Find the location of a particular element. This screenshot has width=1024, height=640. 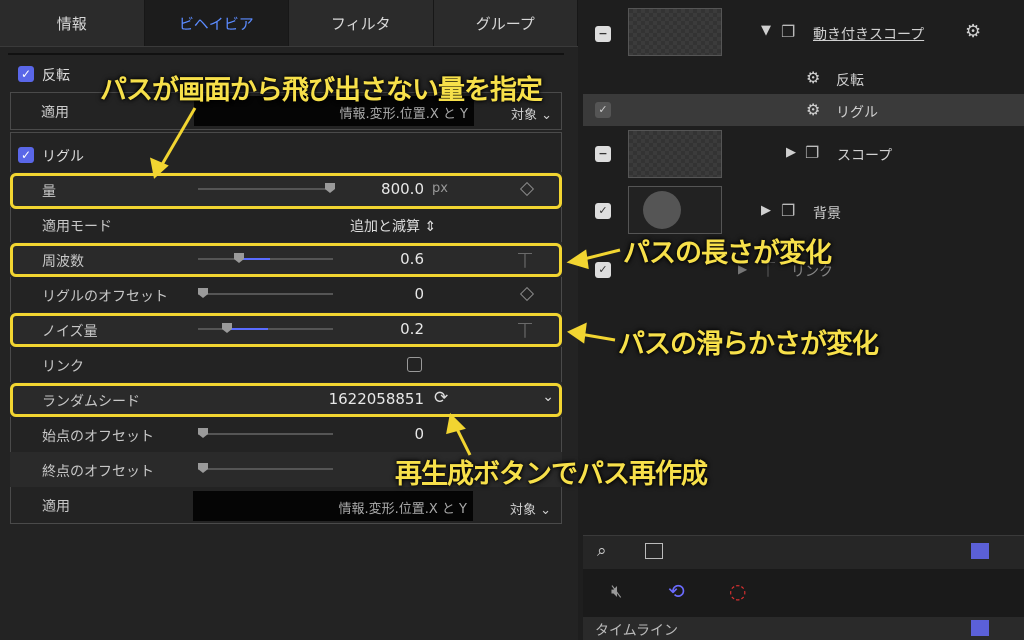

callout-regenerate: 再生成ボタンでパス再作成 is located at coordinates (551, 474).